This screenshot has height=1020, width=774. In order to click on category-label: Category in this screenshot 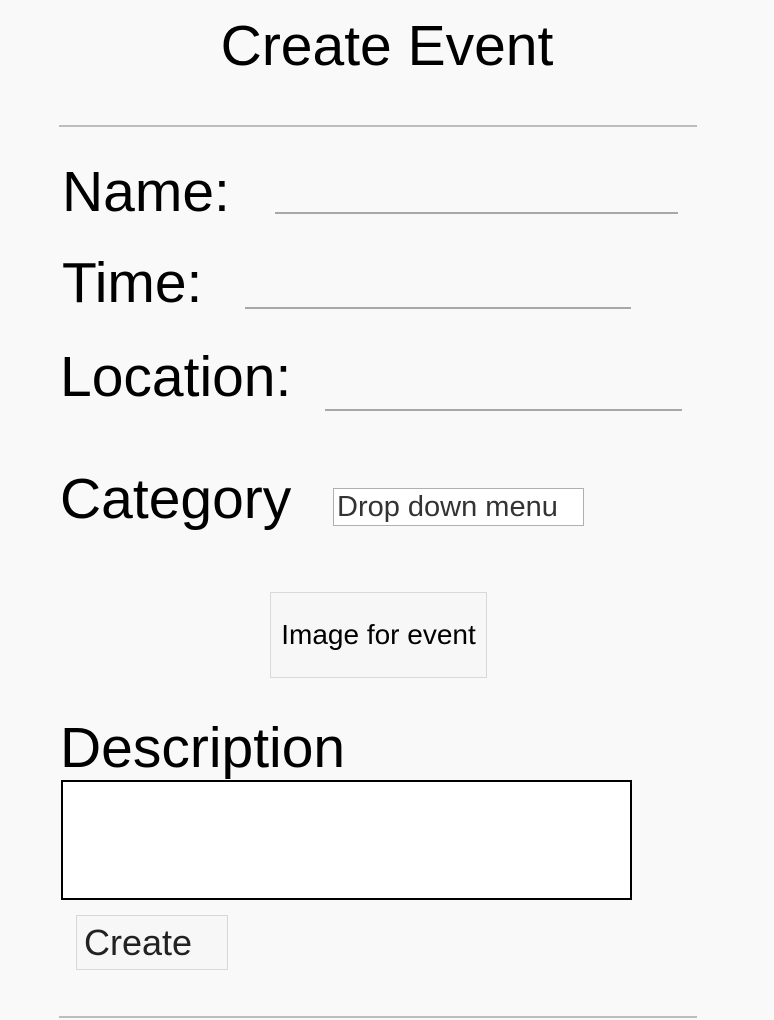, I will do `click(176, 499)`.